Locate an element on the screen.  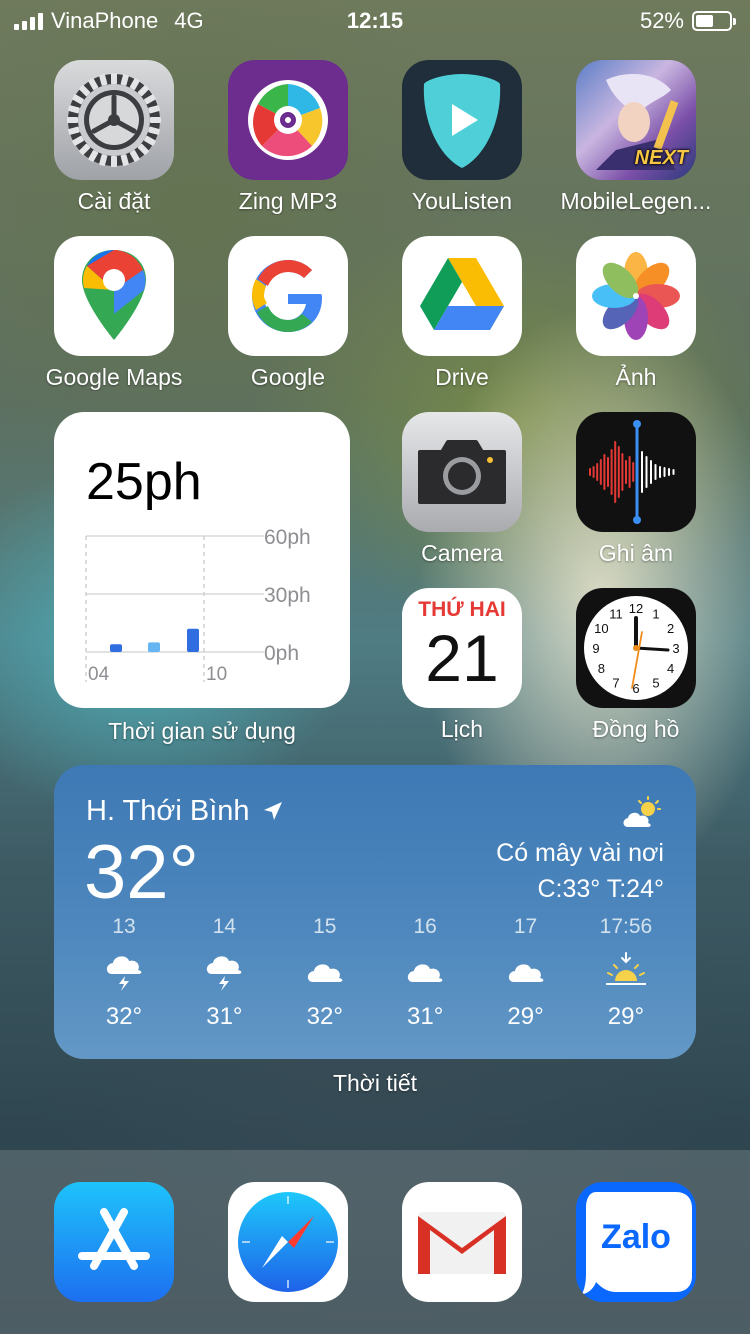
app-photos: Ảnh is located at coordinates (636, 313).